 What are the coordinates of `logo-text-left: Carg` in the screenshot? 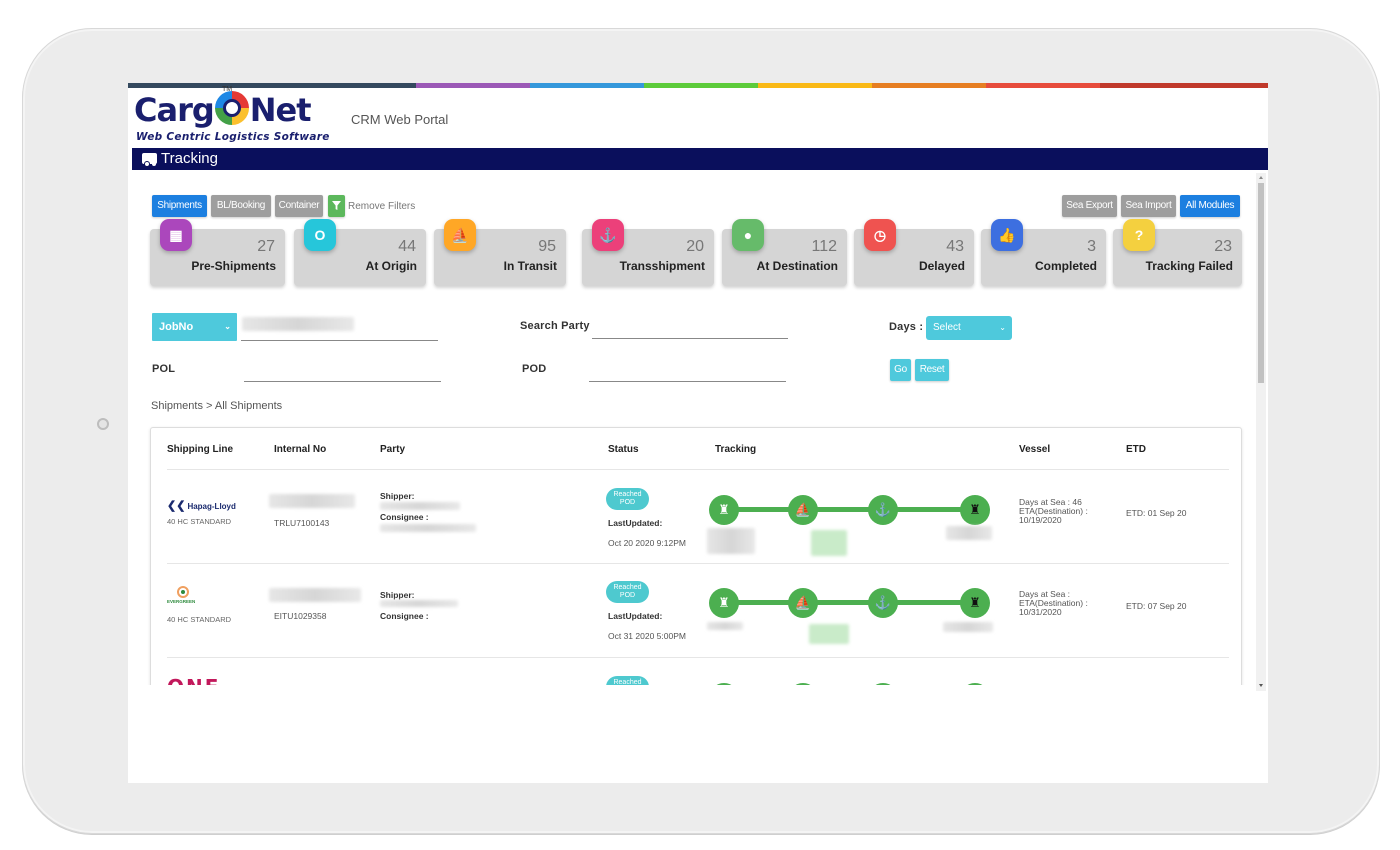 It's located at (174, 110).